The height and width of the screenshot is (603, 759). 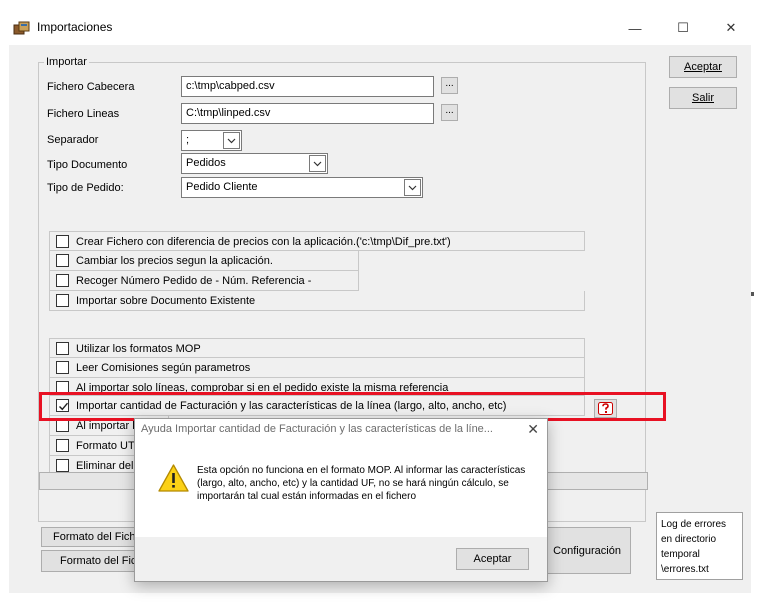 I want to click on doc-type-label: Tipo Documento, so click(x=87, y=165).